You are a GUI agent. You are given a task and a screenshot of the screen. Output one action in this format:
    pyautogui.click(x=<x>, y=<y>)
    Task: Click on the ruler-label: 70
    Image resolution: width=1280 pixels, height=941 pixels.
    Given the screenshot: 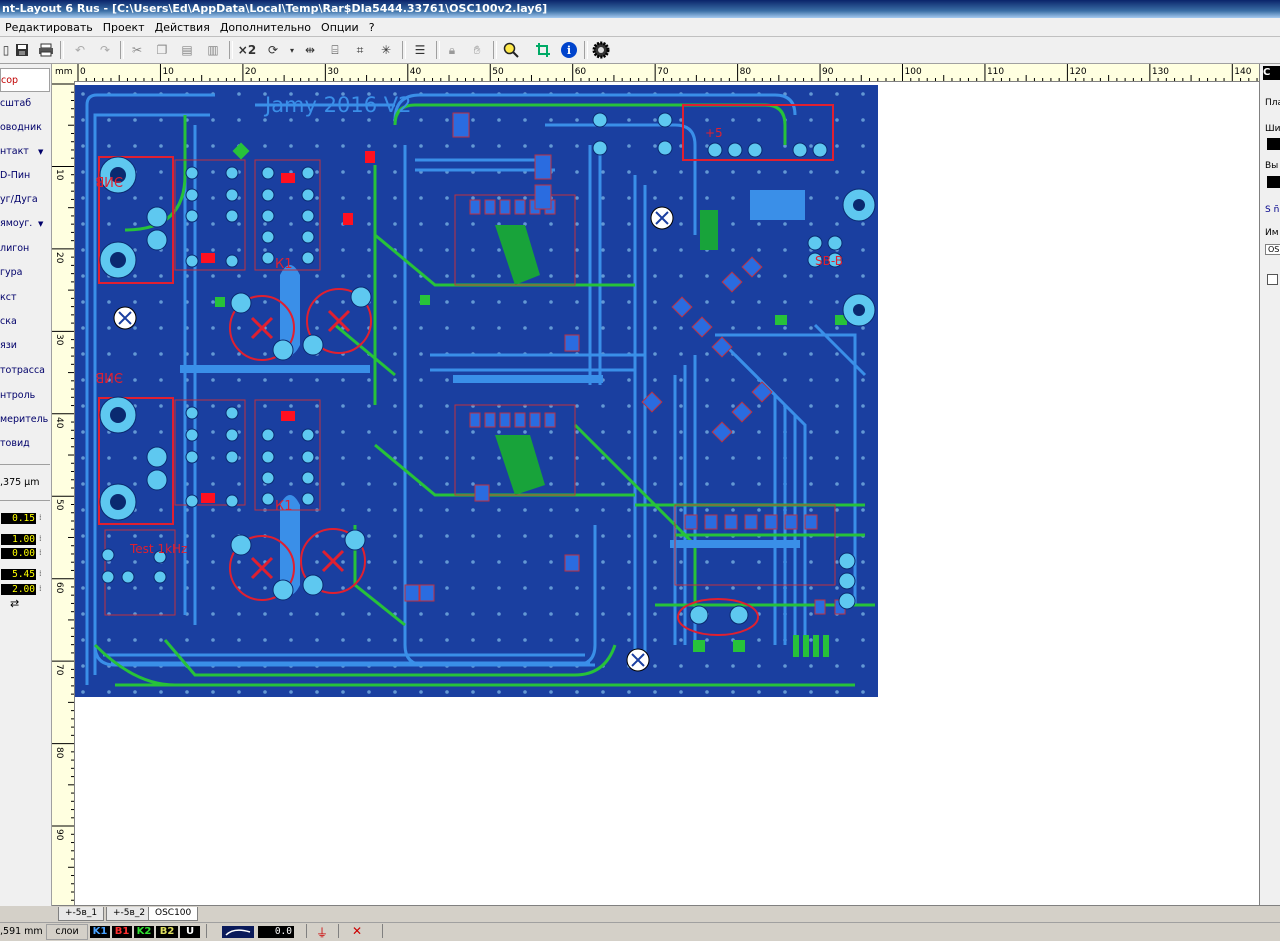 What is the action you would take?
    pyautogui.click(x=663, y=72)
    